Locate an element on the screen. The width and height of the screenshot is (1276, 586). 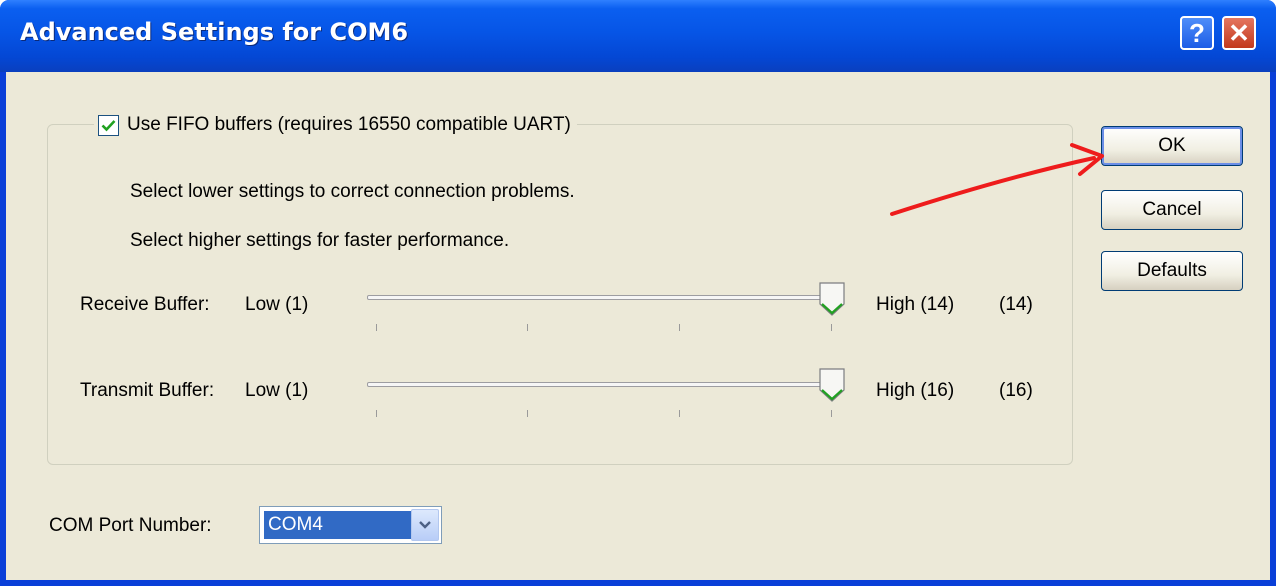
transmit-low-label: Low (1) is located at coordinates (277, 390).